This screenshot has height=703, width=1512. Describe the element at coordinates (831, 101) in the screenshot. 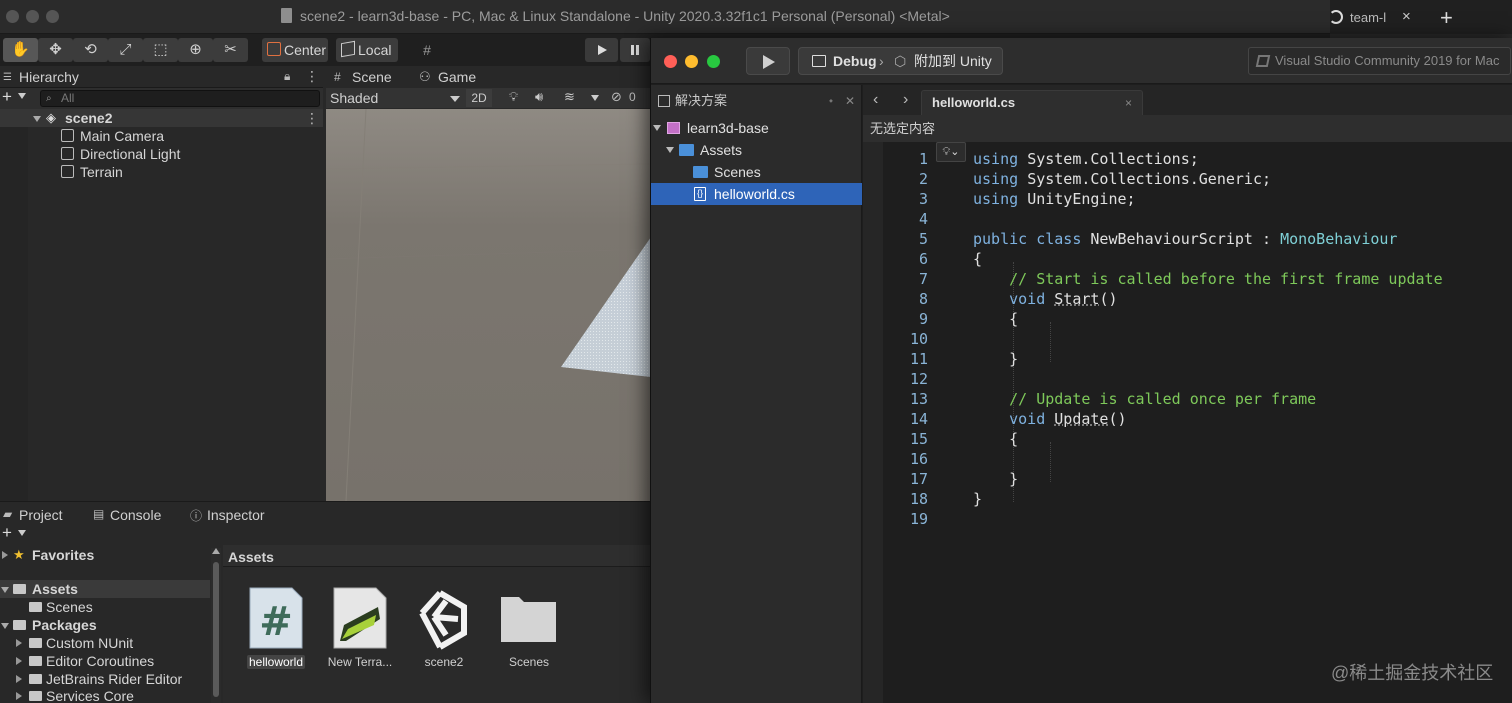

I see `pin-icon: ⬩` at that location.